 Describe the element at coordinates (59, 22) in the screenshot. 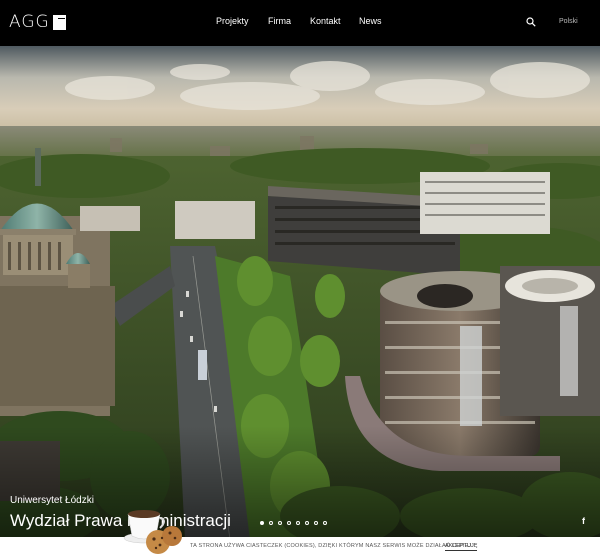

I see `logo-mark-icon` at that location.